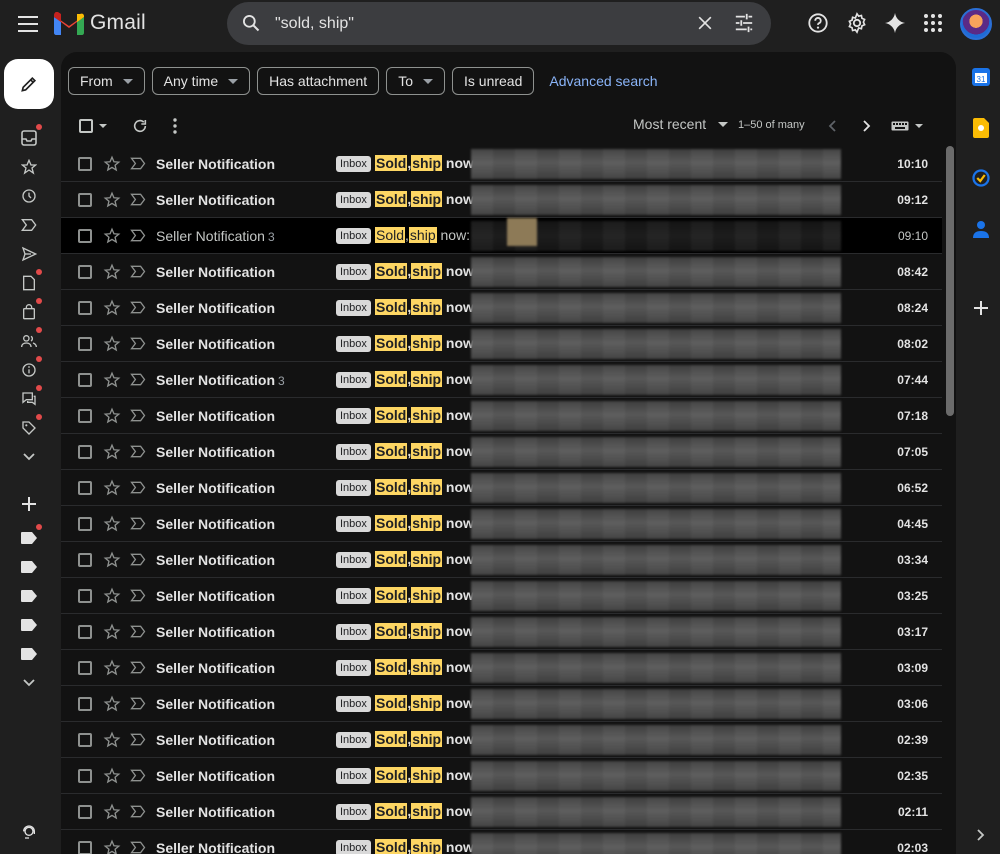 The height and width of the screenshot is (854, 1000). I want to click on rail-important, so click(29, 225).